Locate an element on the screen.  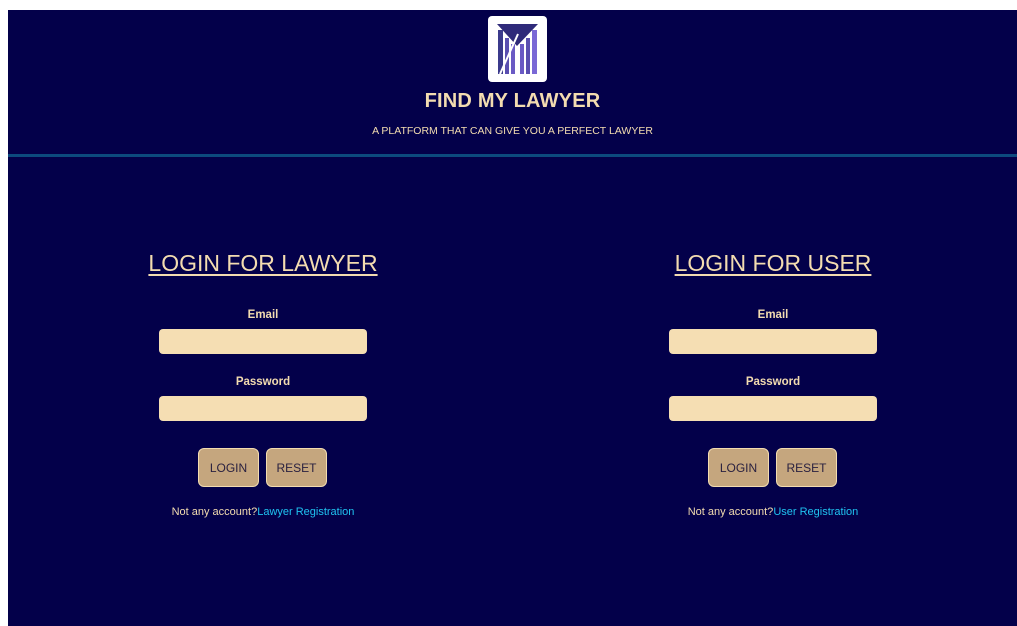
lawyer-register-prompt: Not any account?Lawyer Registration is located at coordinates (263, 512).